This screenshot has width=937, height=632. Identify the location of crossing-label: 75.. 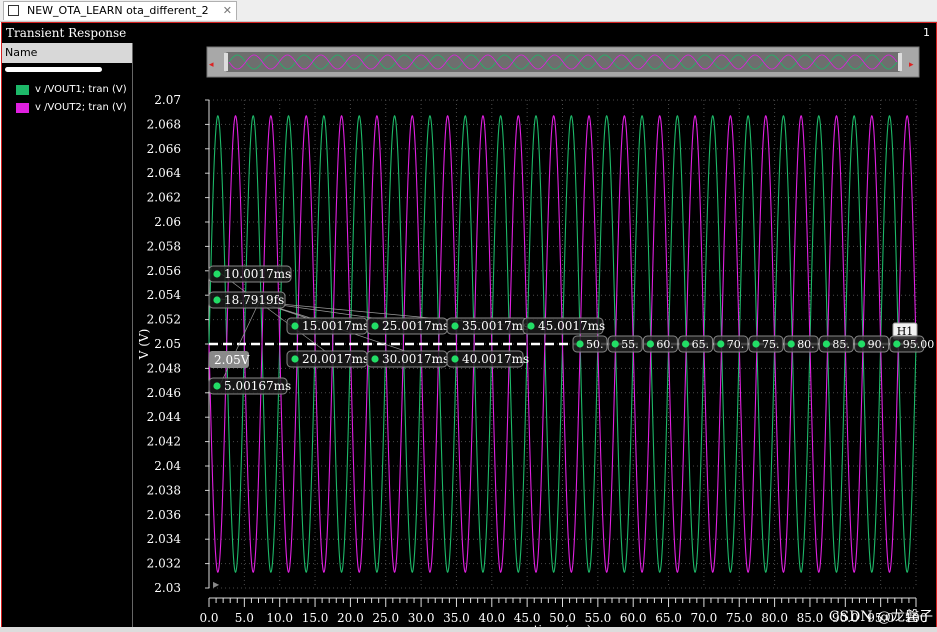
(771, 344).